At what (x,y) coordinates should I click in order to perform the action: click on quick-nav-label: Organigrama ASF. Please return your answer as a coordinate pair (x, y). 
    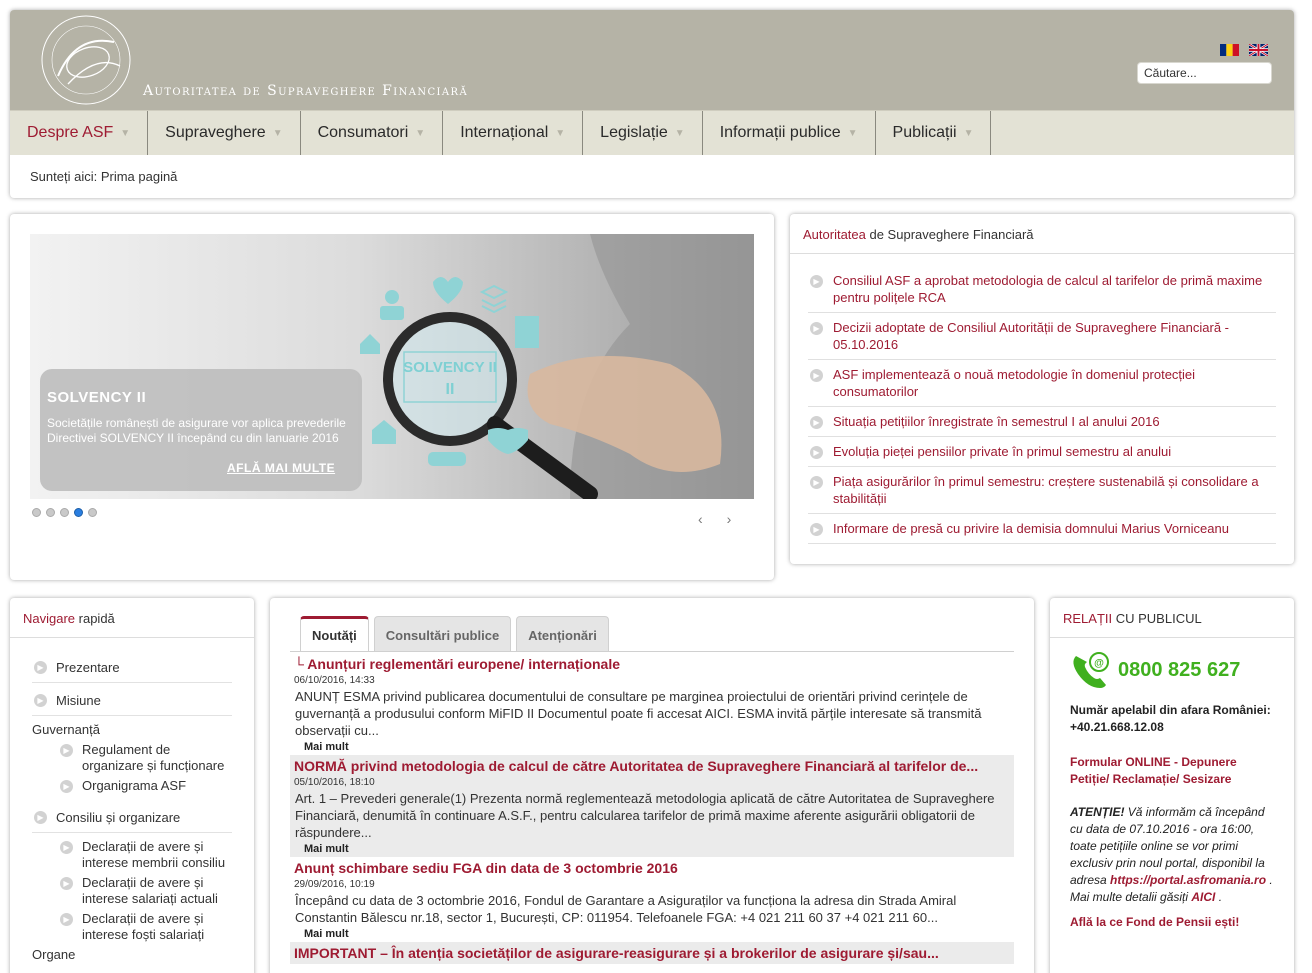
    Looking at the image, I should click on (134, 785).